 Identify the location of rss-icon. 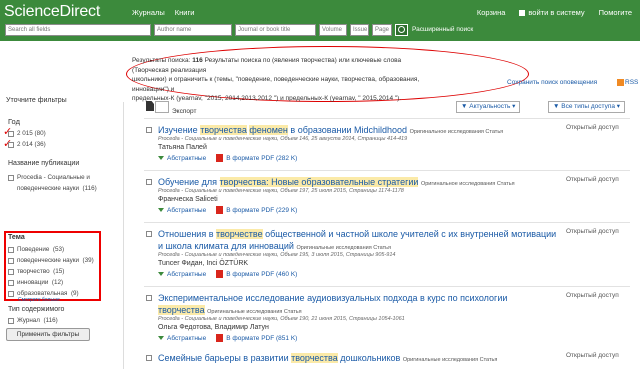
(620, 82).